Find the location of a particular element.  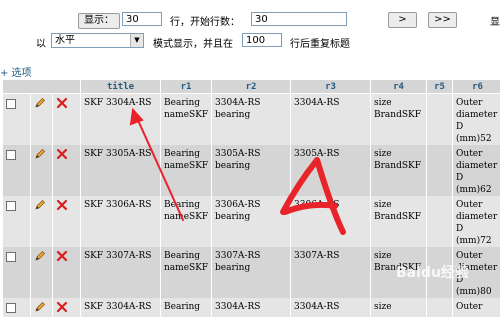

column-header-r3: r3 is located at coordinates (331, 87).